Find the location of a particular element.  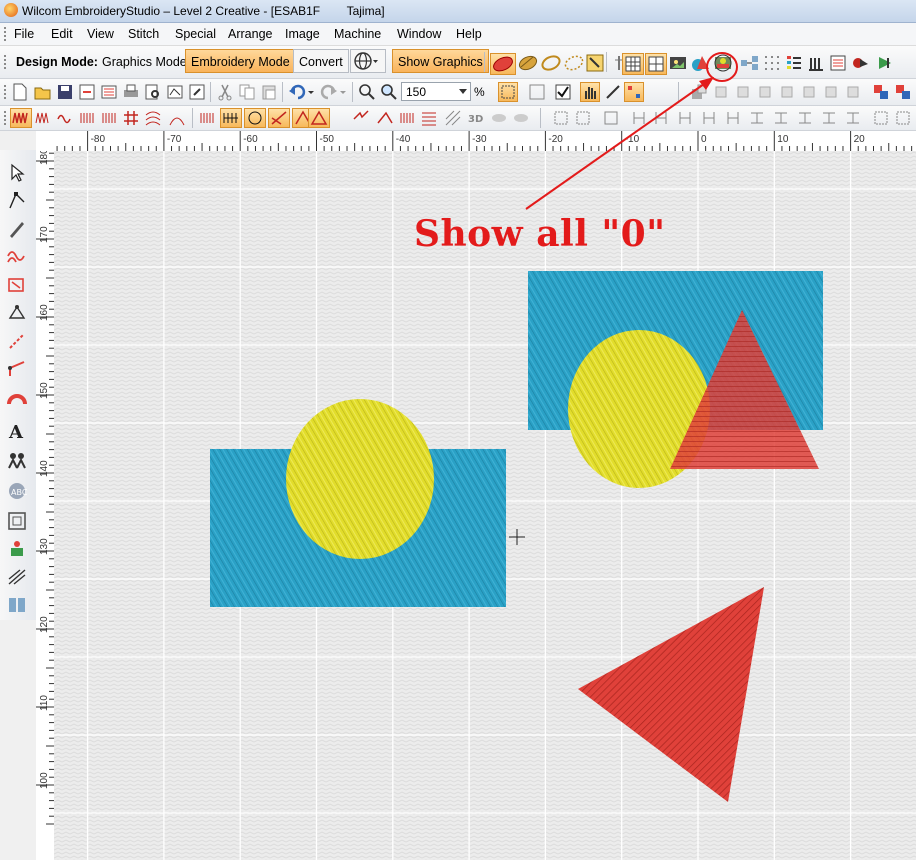

cut-icon is located at coordinates (225, 92).